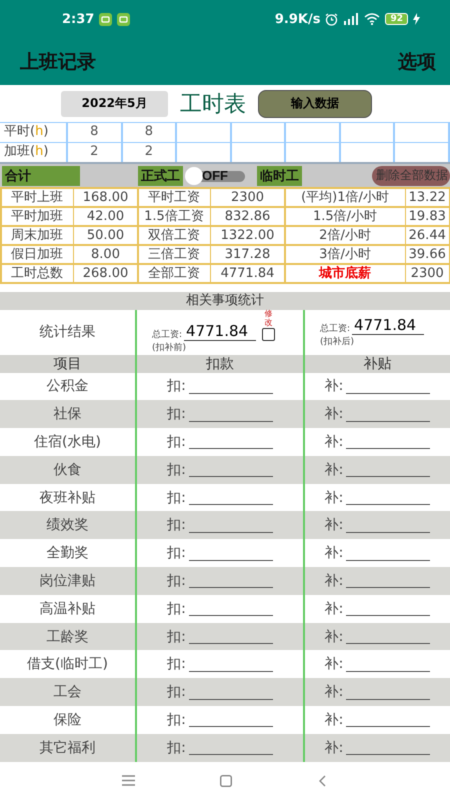 This screenshot has width=450, height=800. What do you see at coordinates (68, 469) in the screenshot?
I see `item-name: 伙食` at bounding box center [68, 469].